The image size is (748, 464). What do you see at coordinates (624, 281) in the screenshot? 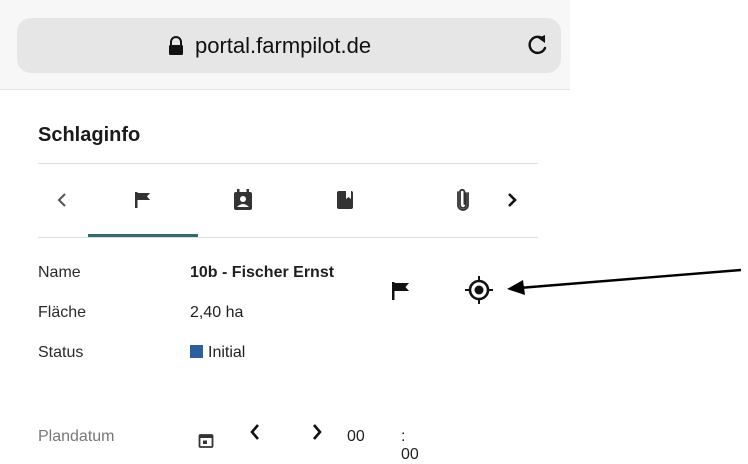
I see `arrow-left-annotation` at bounding box center [624, 281].